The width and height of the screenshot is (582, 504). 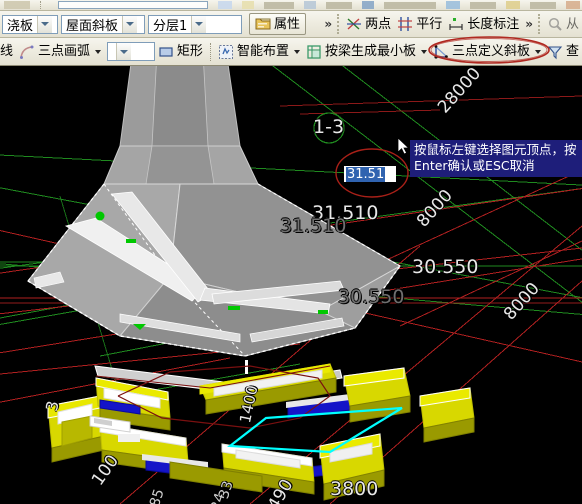 What do you see at coordinates (354, 489) in the screenshot?
I see `dimension-label: 3800` at bounding box center [354, 489].